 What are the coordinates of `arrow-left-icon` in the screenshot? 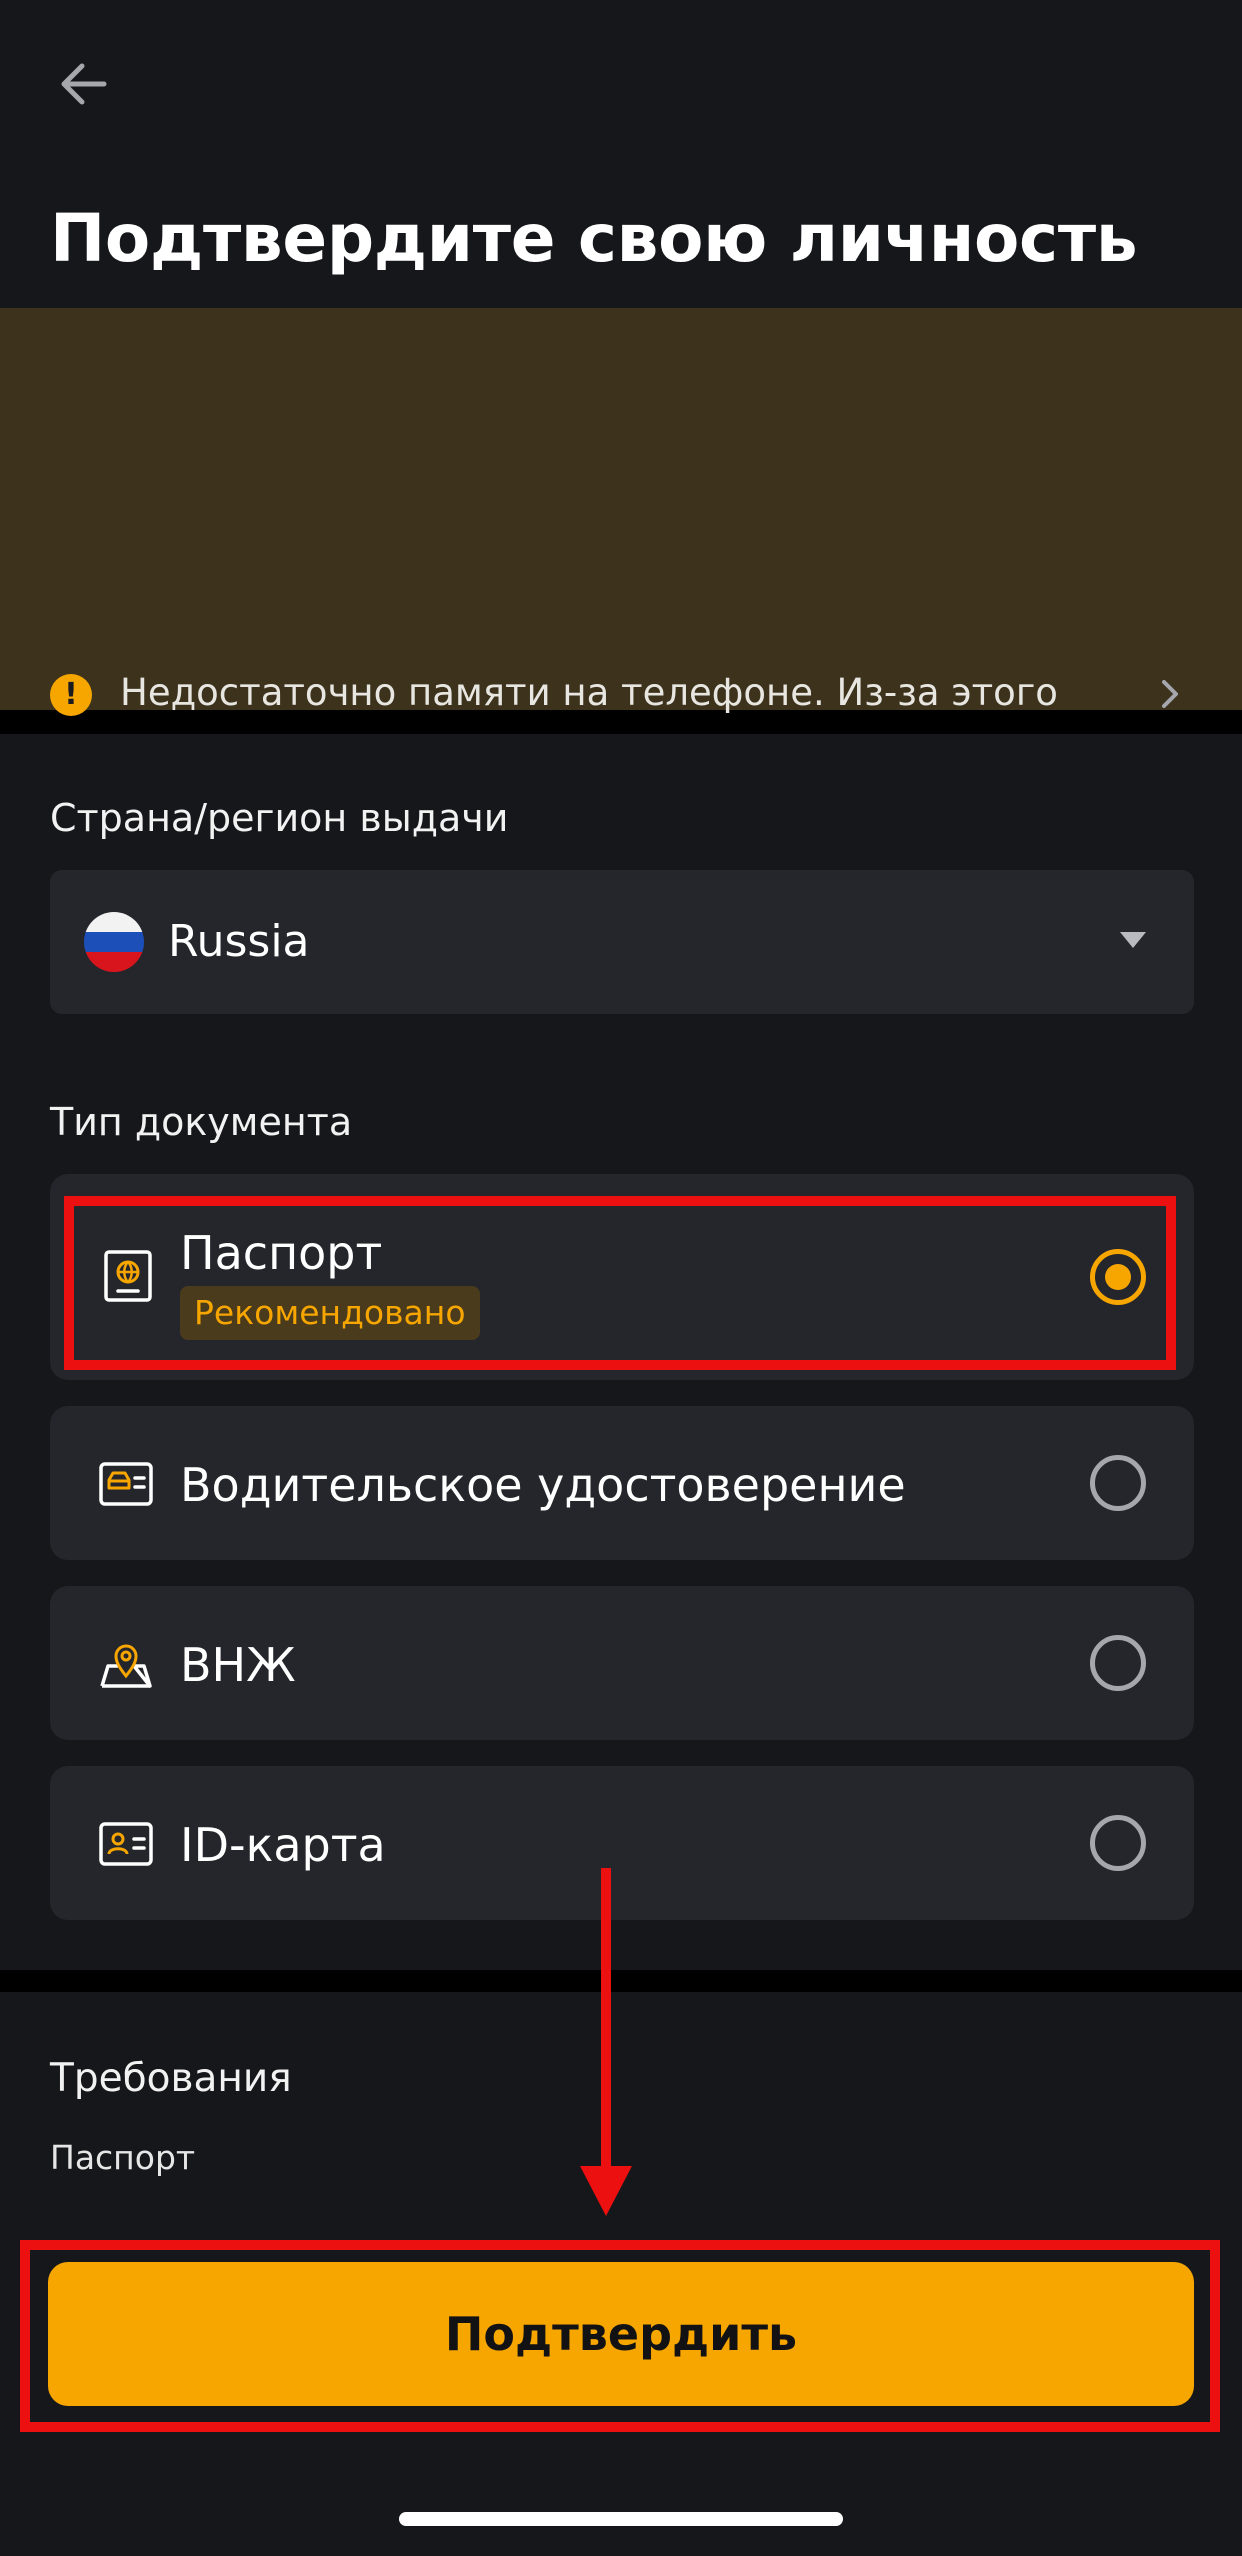 It's located at (84, 84).